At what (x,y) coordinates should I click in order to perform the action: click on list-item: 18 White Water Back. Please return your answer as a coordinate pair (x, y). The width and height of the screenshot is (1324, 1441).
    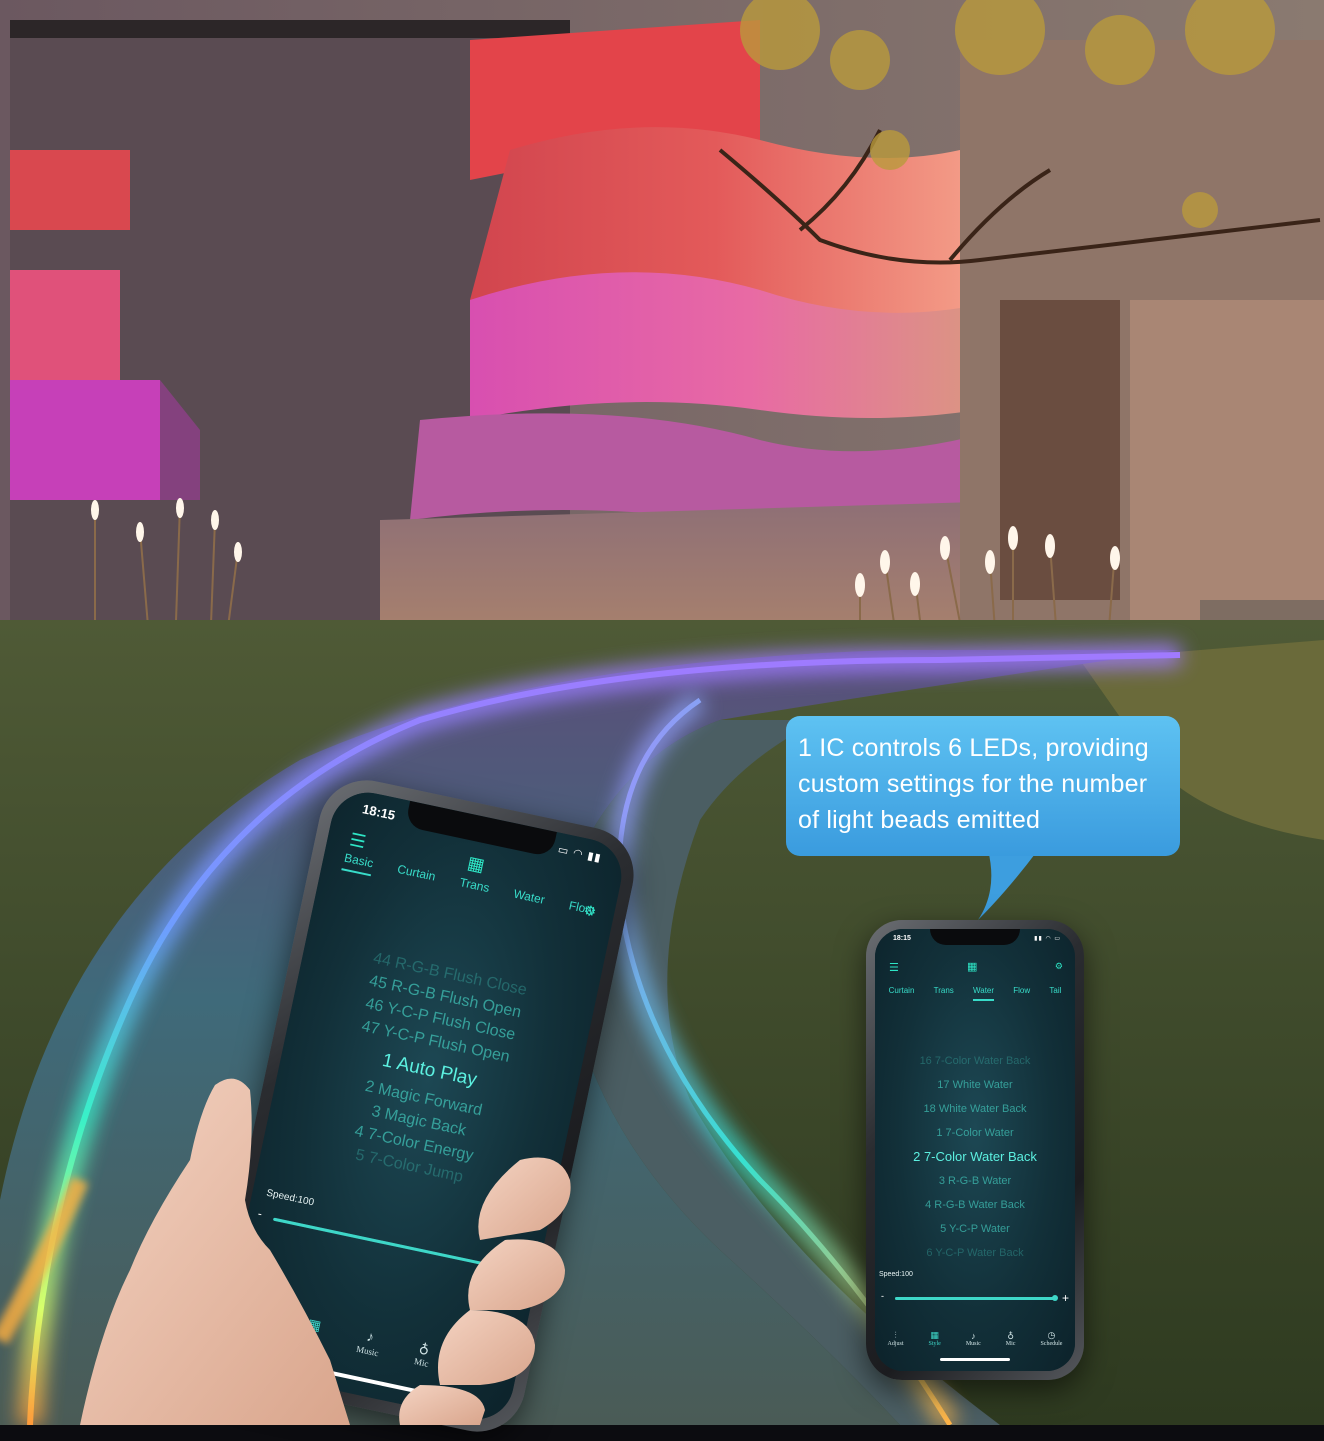
    Looking at the image, I should click on (975, 1109).